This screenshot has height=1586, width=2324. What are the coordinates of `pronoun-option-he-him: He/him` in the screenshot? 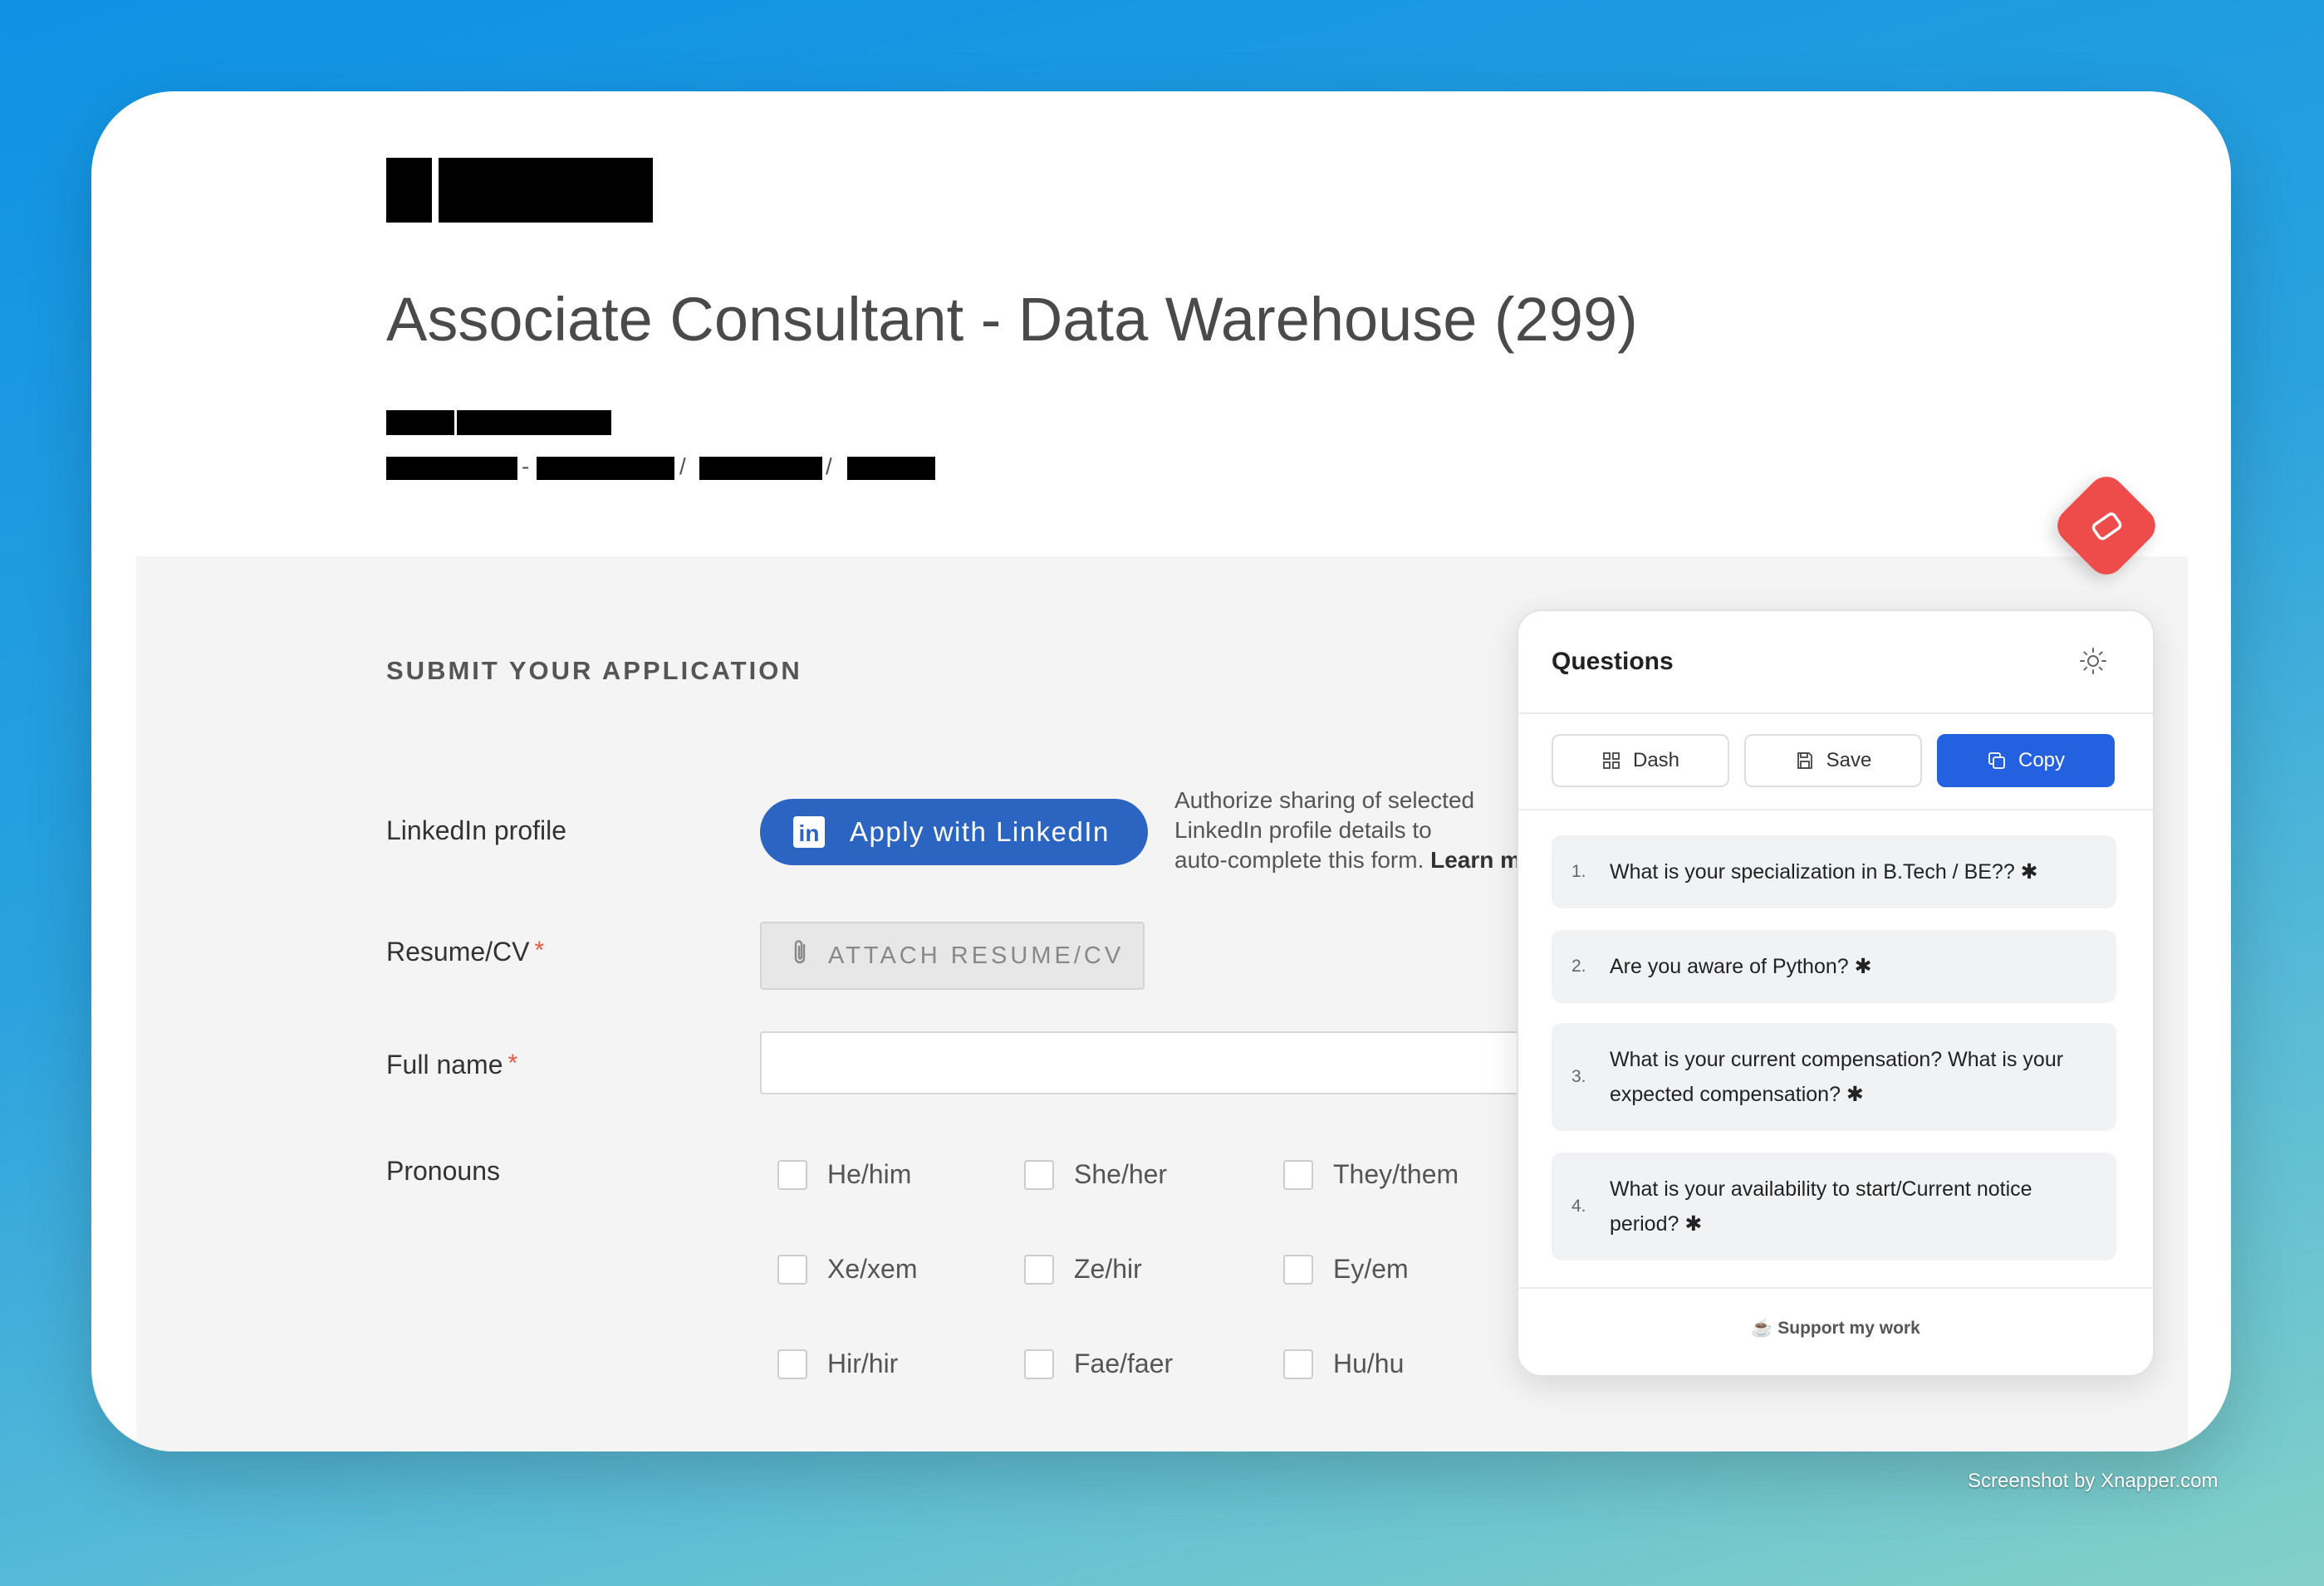 It's located at (844, 1174).